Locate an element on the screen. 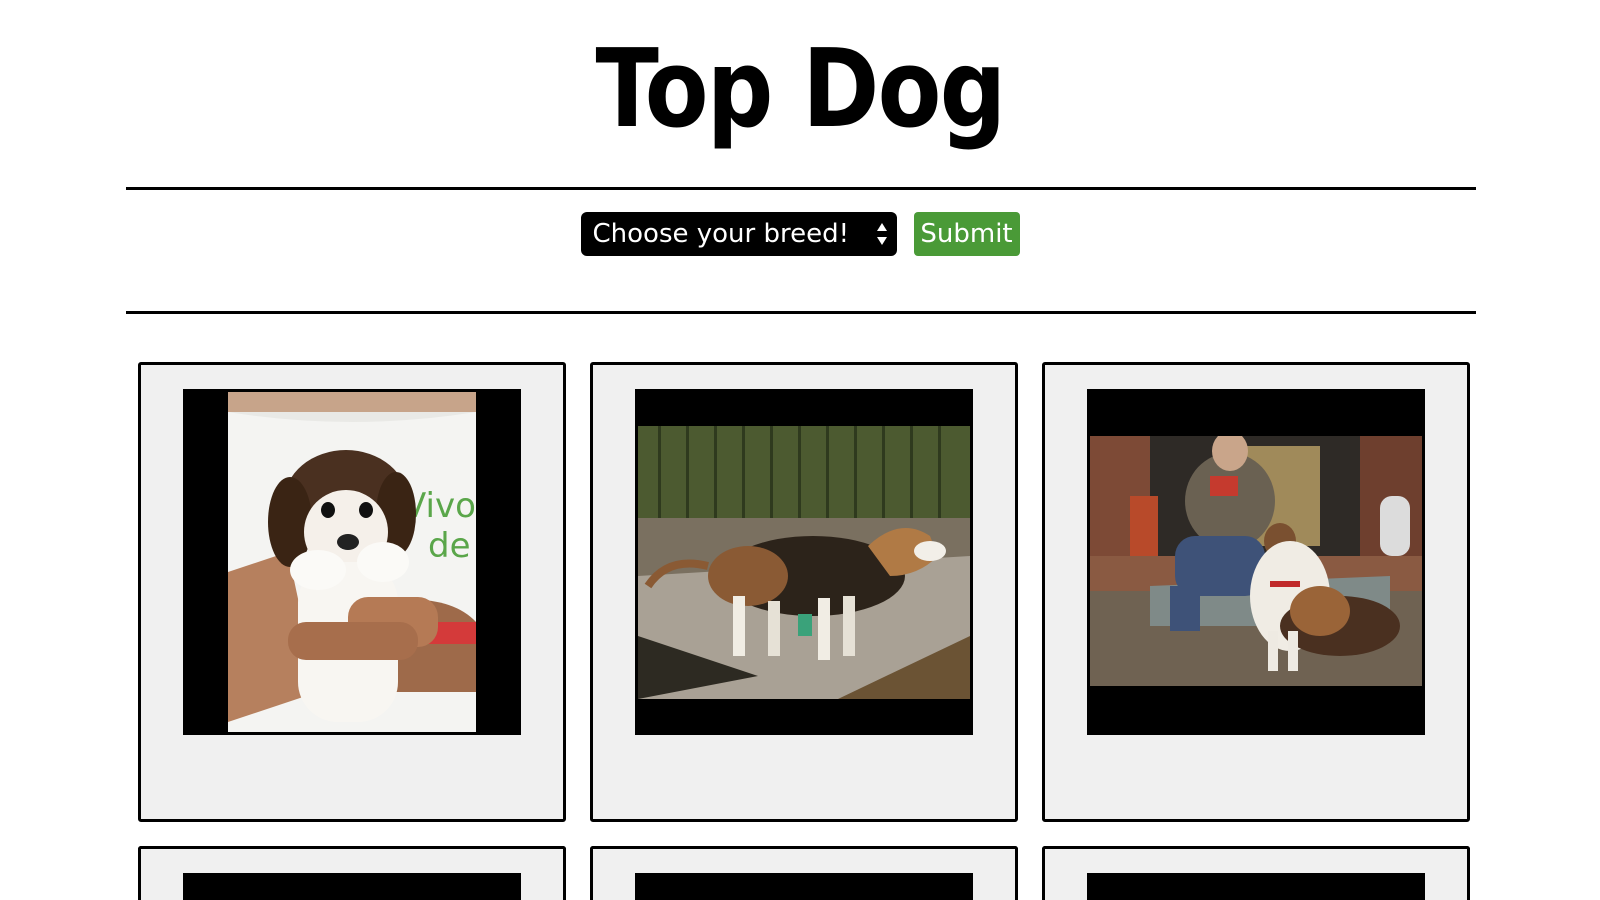 Image resolution: width=1600 pixels, height=900 pixels. submit-button: Submit is located at coordinates (966, 234).